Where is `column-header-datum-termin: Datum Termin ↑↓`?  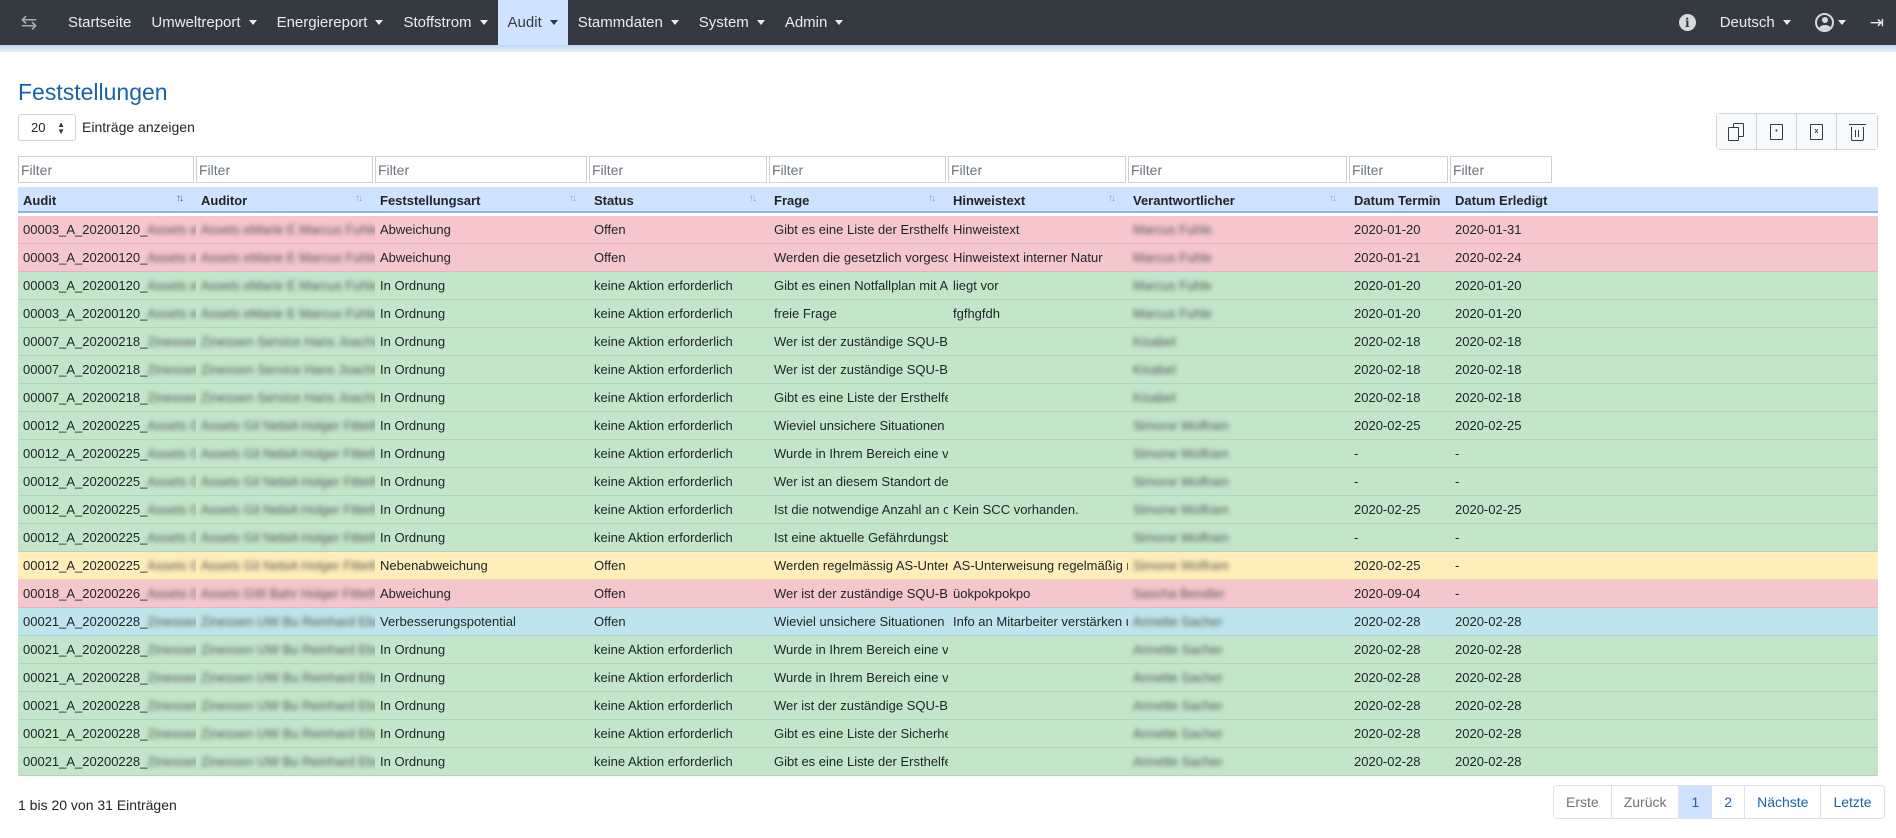
column-header-datum-termin: Datum Termin ↑↓ is located at coordinates (1399, 200).